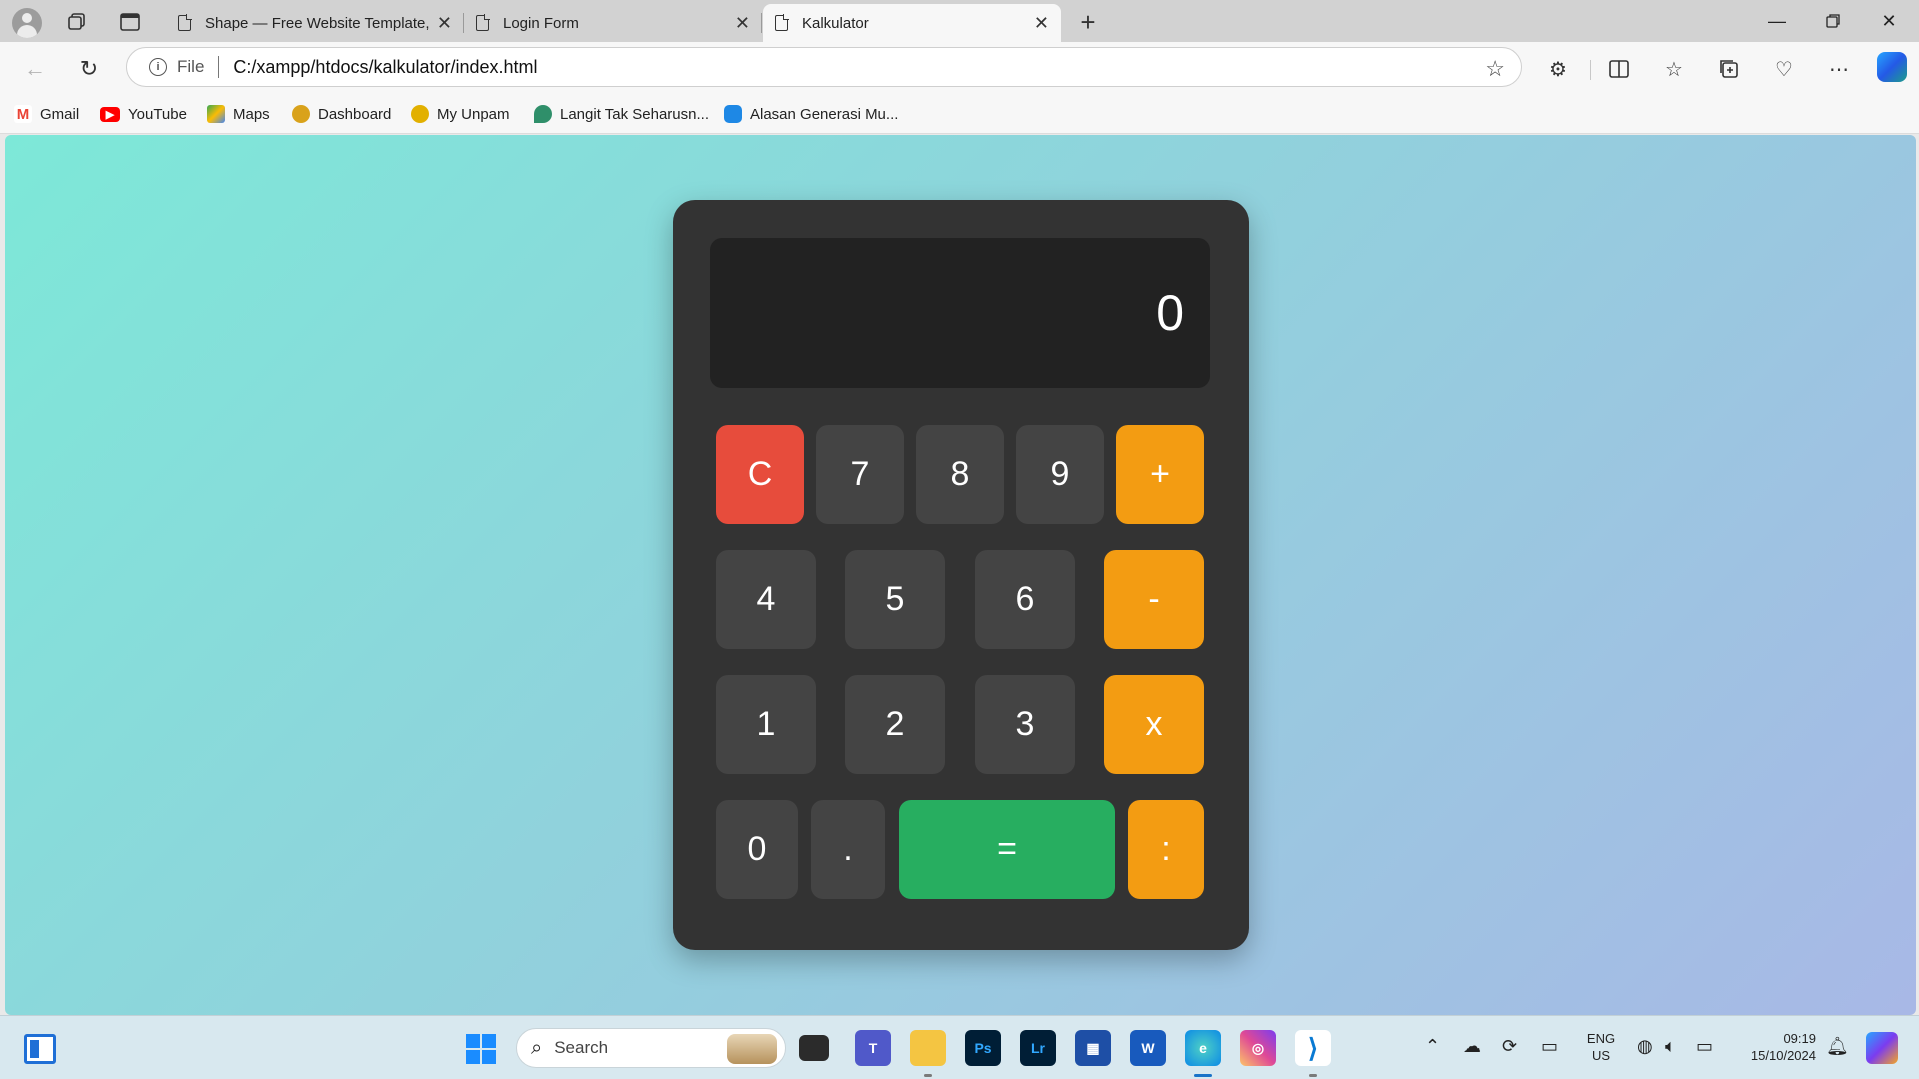 The width and height of the screenshot is (1919, 1079). What do you see at coordinates (1432, 1046) in the screenshot?
I see `chevron-up-icon: ⌃` at bounding box center [1432, 1046].